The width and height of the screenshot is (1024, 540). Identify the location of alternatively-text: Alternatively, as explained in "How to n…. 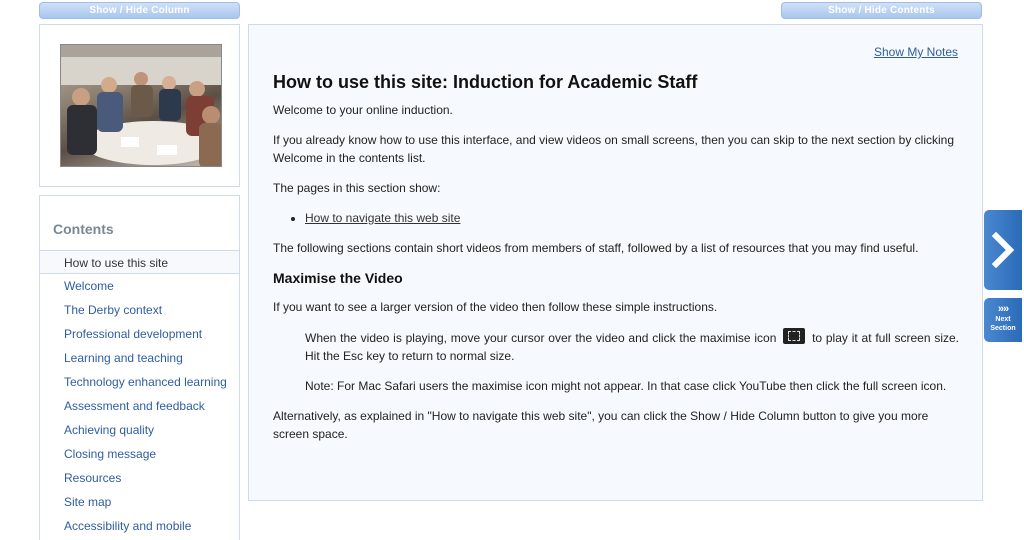
(601, 425).